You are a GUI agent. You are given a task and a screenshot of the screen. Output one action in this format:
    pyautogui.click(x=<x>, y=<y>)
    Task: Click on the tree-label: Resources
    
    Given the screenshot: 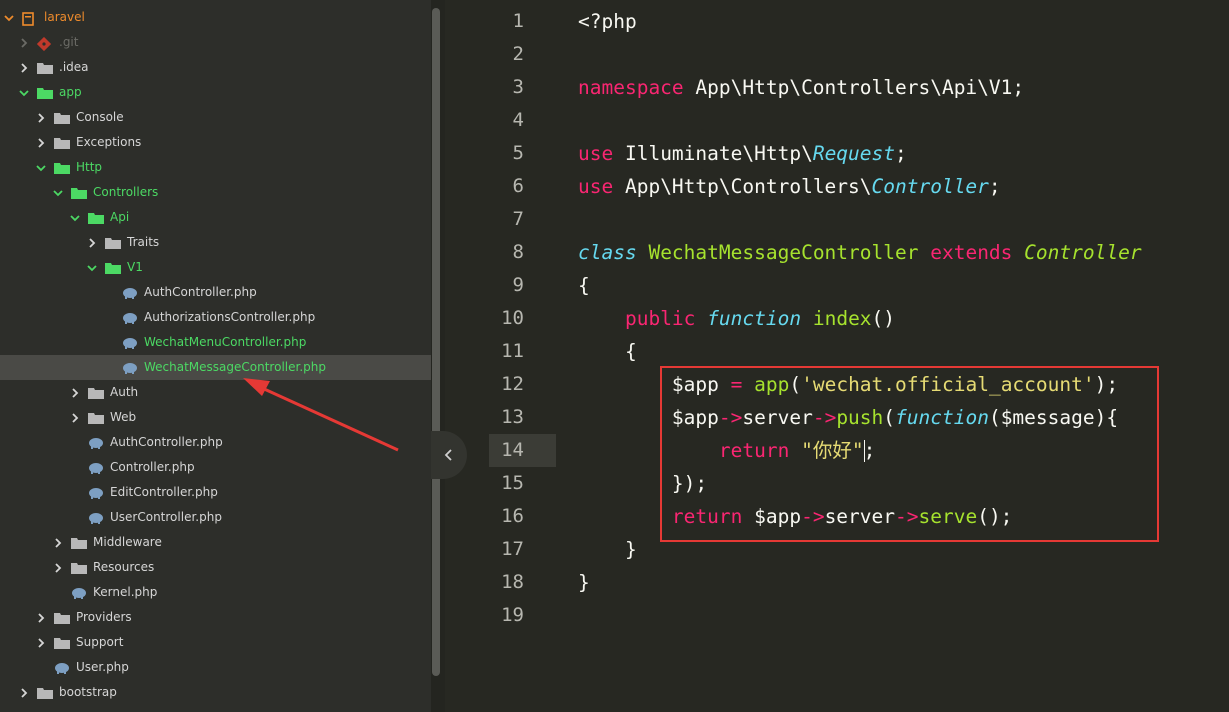 What is the action you would take?
    pyautogui.click(x=124, y=567)
    